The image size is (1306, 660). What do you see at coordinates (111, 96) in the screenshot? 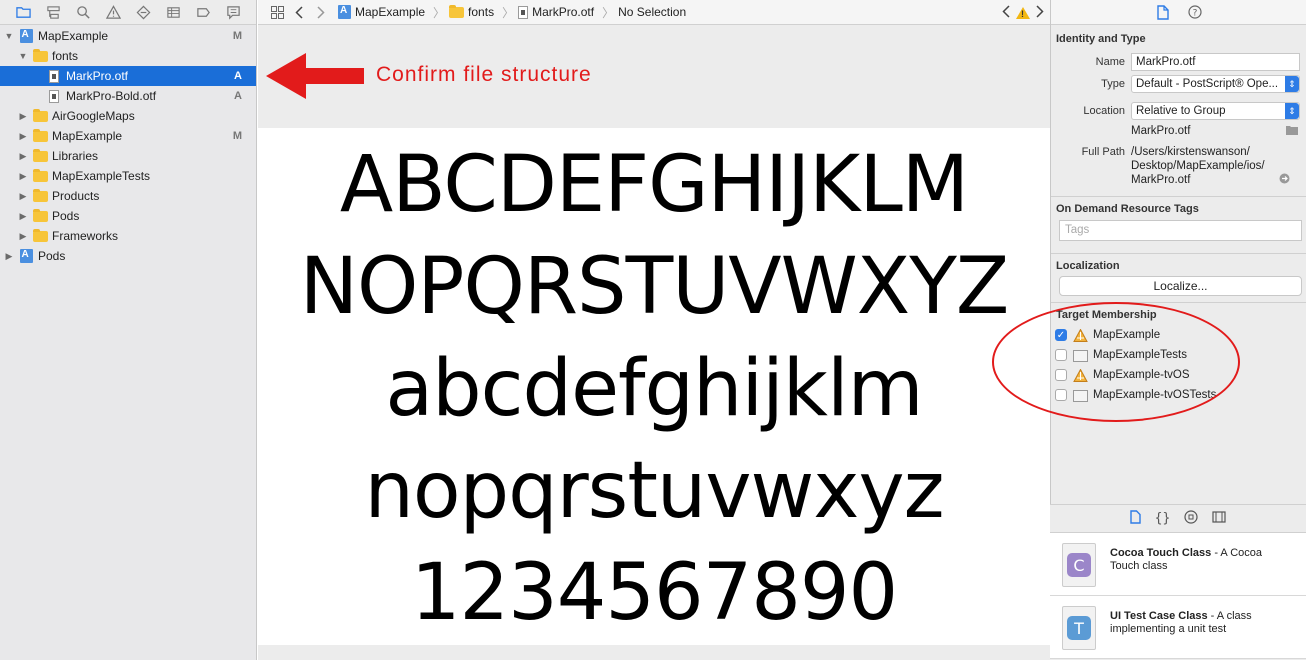
I see `tree-row-label: MarkPro-Bold.otf` at bounding box center [111, 96].